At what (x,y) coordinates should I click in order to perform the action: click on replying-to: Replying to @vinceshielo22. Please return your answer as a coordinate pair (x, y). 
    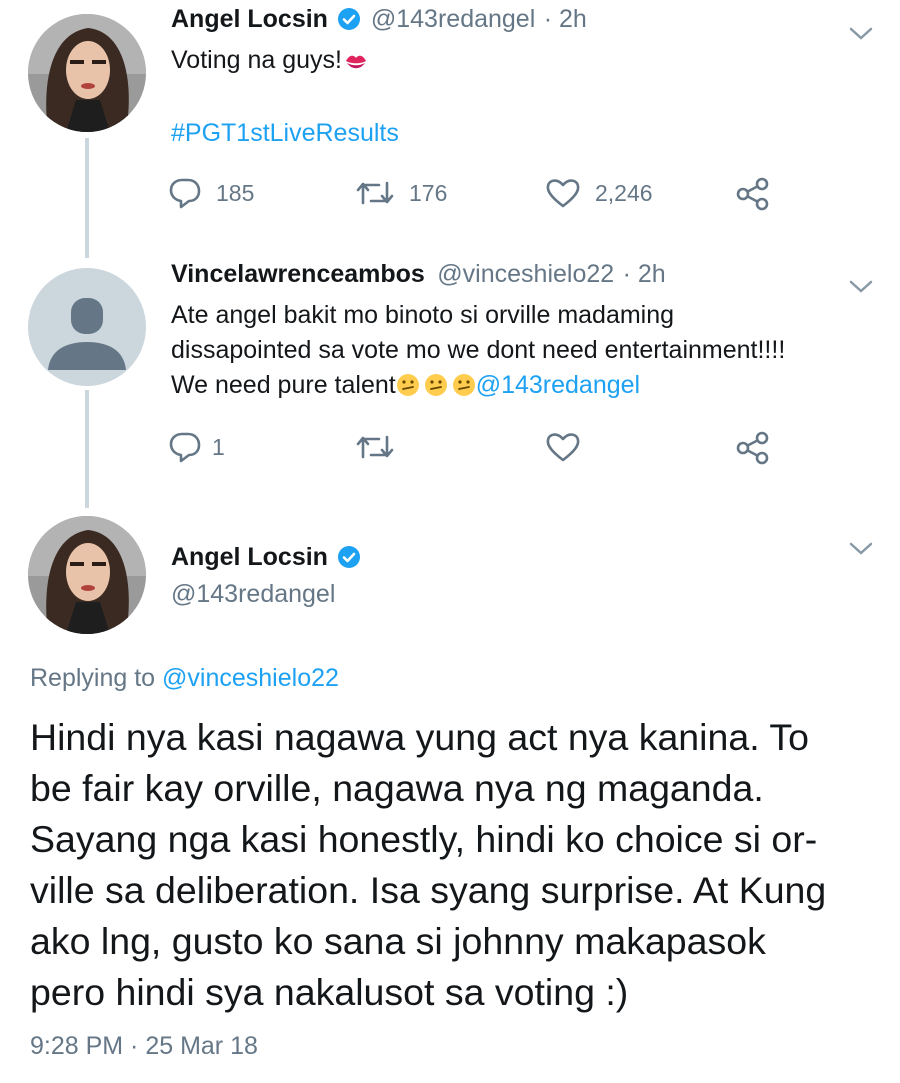
    Looking at the image, I should click on (184, 678).